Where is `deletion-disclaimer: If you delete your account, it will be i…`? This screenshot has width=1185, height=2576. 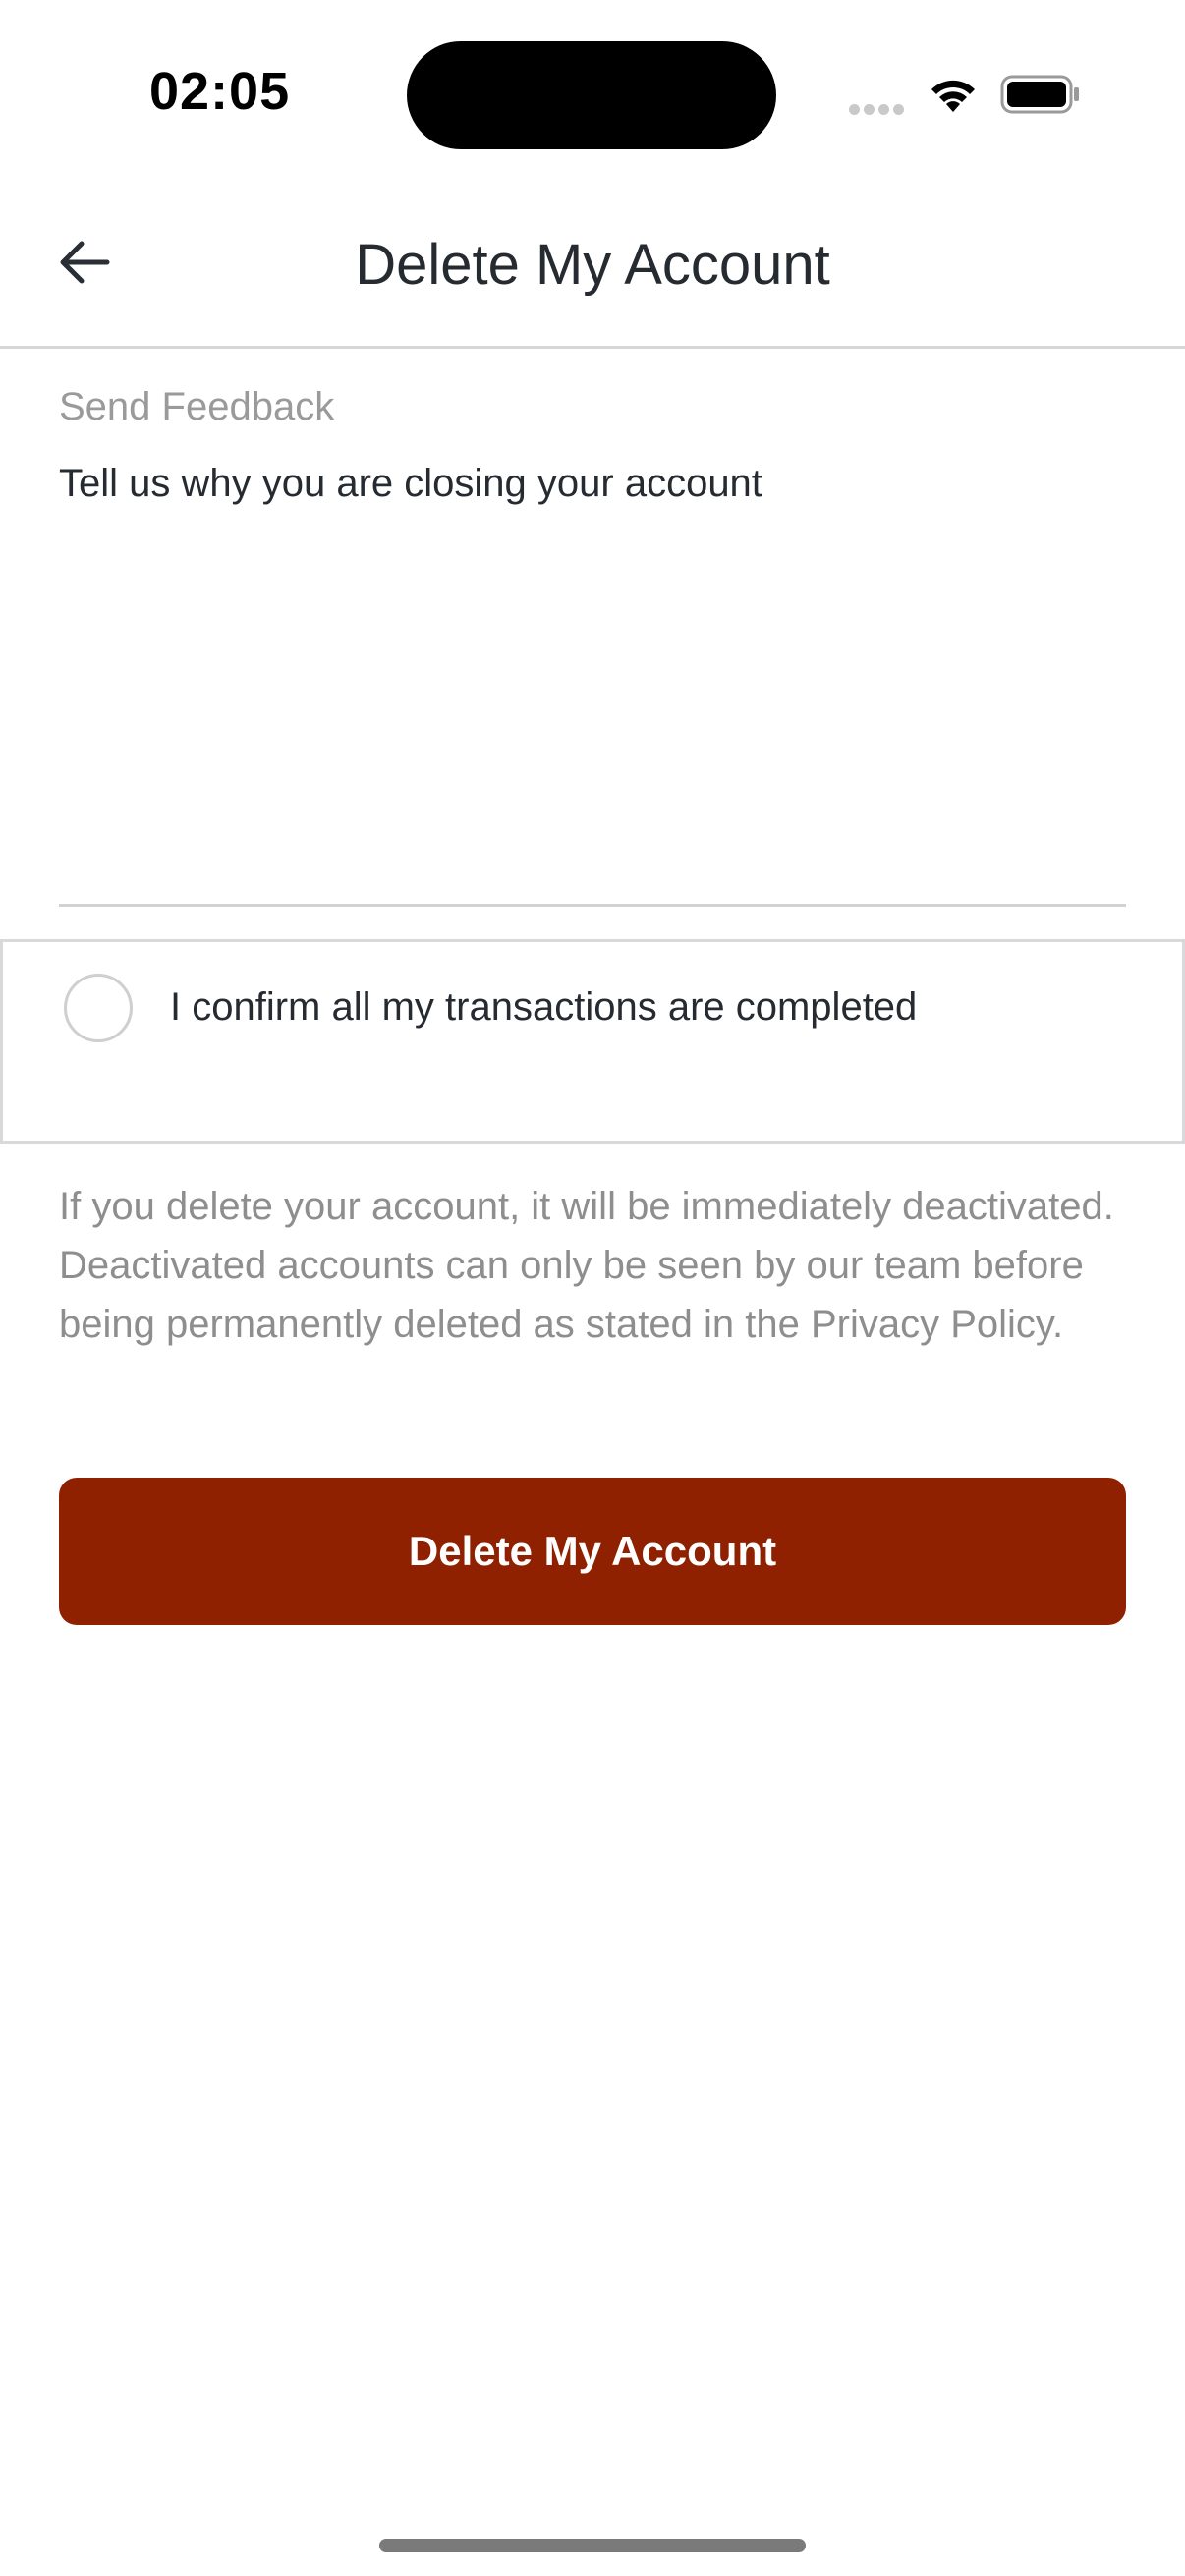 deletion-disclaimer: If you delete your account, it will be i… is located at coordinates (587, 1265).